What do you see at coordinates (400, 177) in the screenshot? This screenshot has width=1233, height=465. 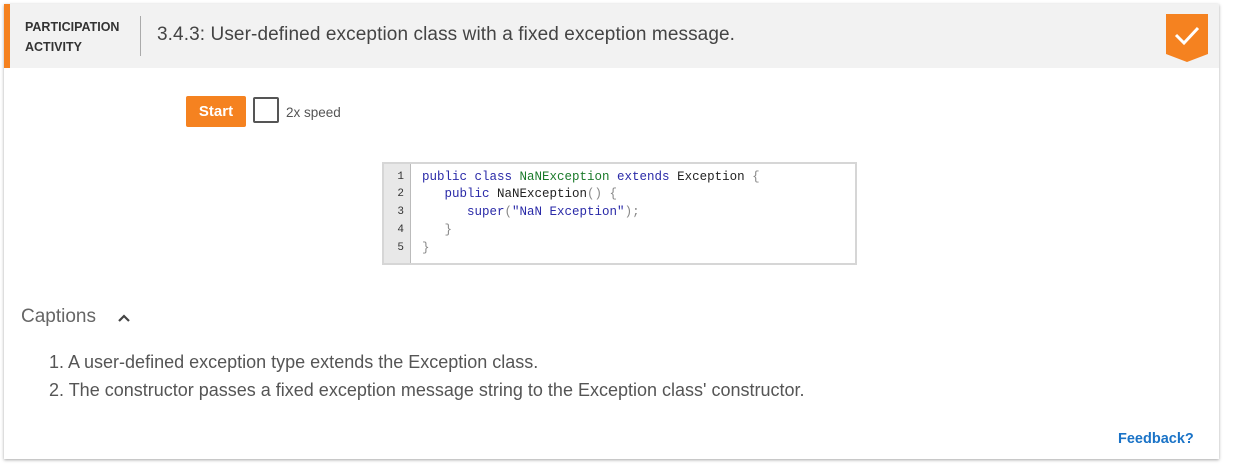 I see `line-number: 1` at bounding box center [400, 177].